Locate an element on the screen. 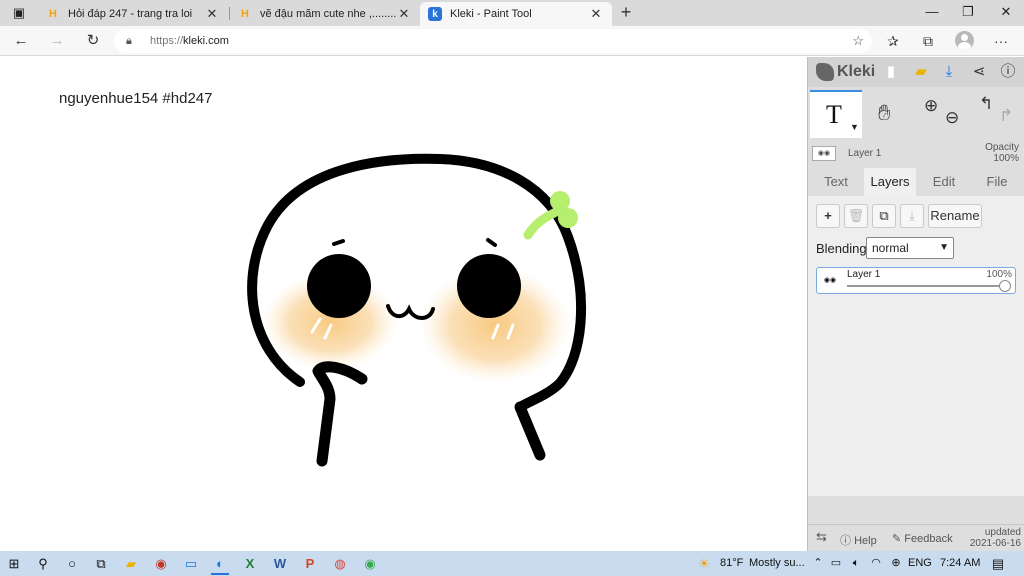  delete-layer-button: 🗑︎ is located at coordinates (856, 216).